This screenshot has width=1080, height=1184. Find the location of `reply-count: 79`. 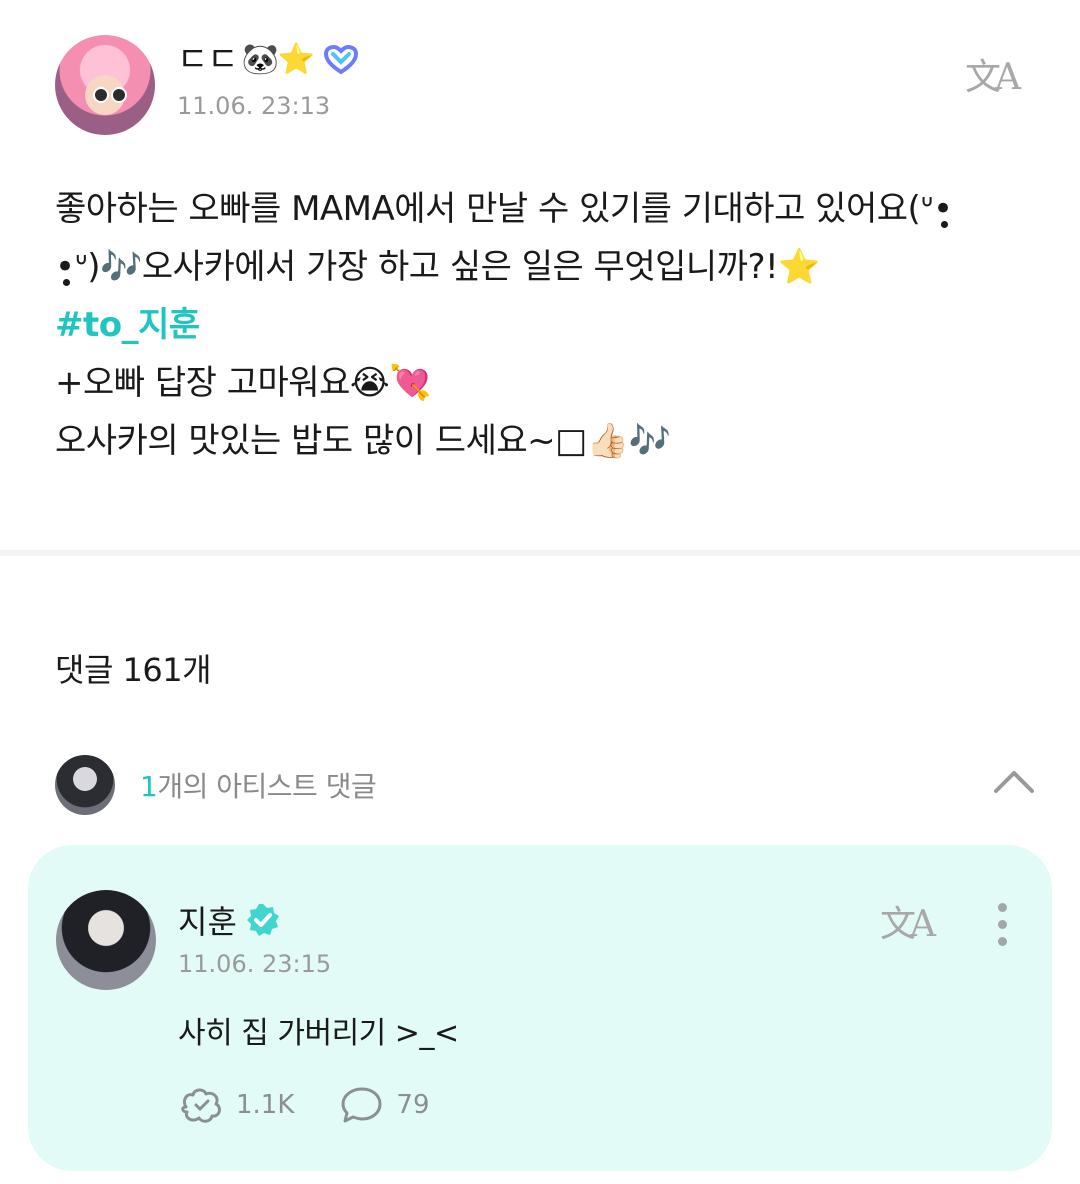

reply-count: 79 is located at coordinates (413, 1105).